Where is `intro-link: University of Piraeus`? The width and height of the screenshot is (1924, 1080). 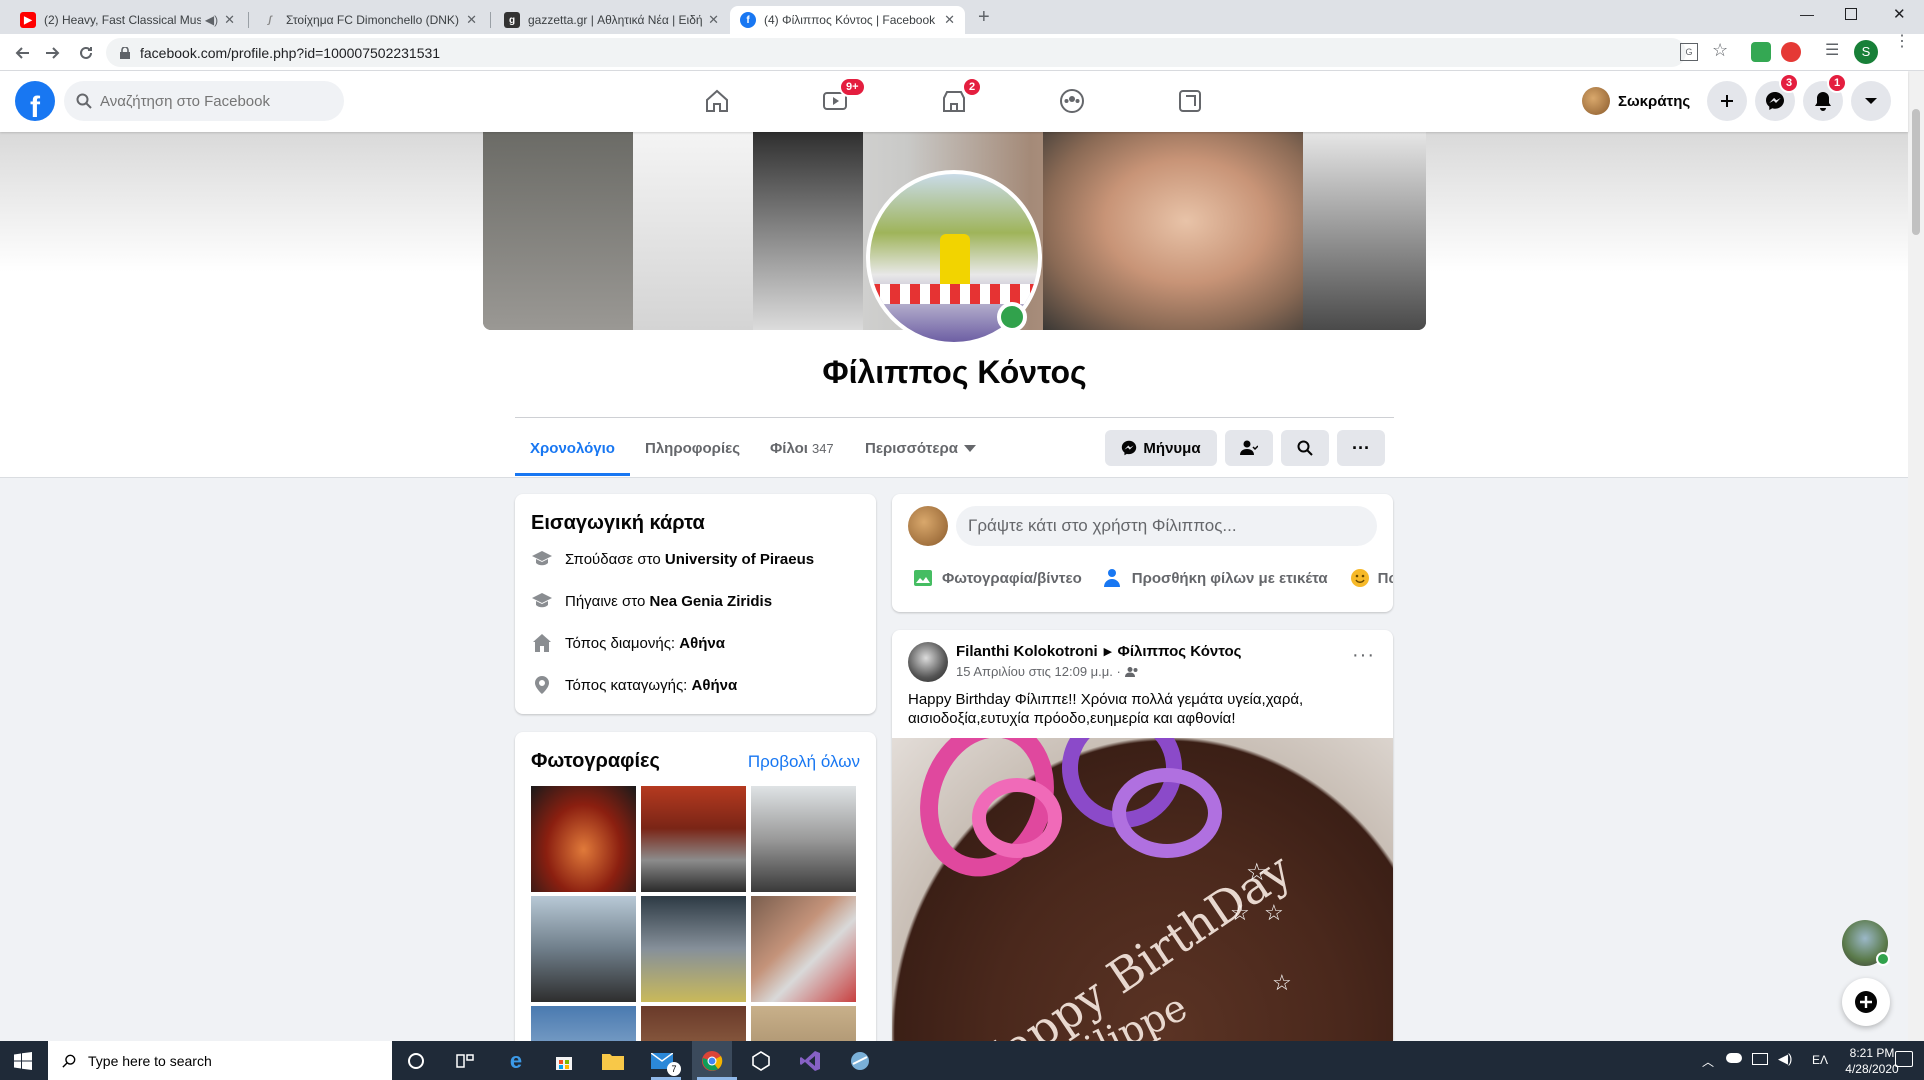
intro-link: University of Piraeus is located at coordinates (739, 559).